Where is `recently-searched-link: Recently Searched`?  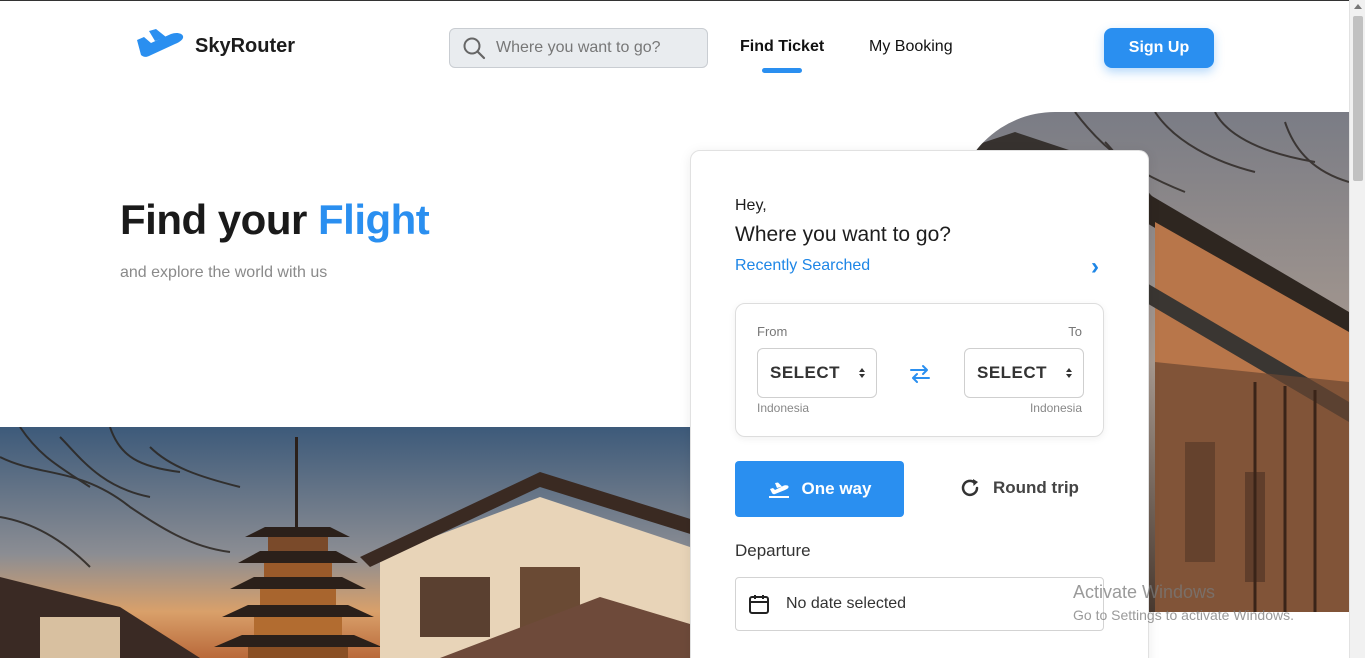
recently-searched-link: Recently Searched is located at coordinates (802, 266).